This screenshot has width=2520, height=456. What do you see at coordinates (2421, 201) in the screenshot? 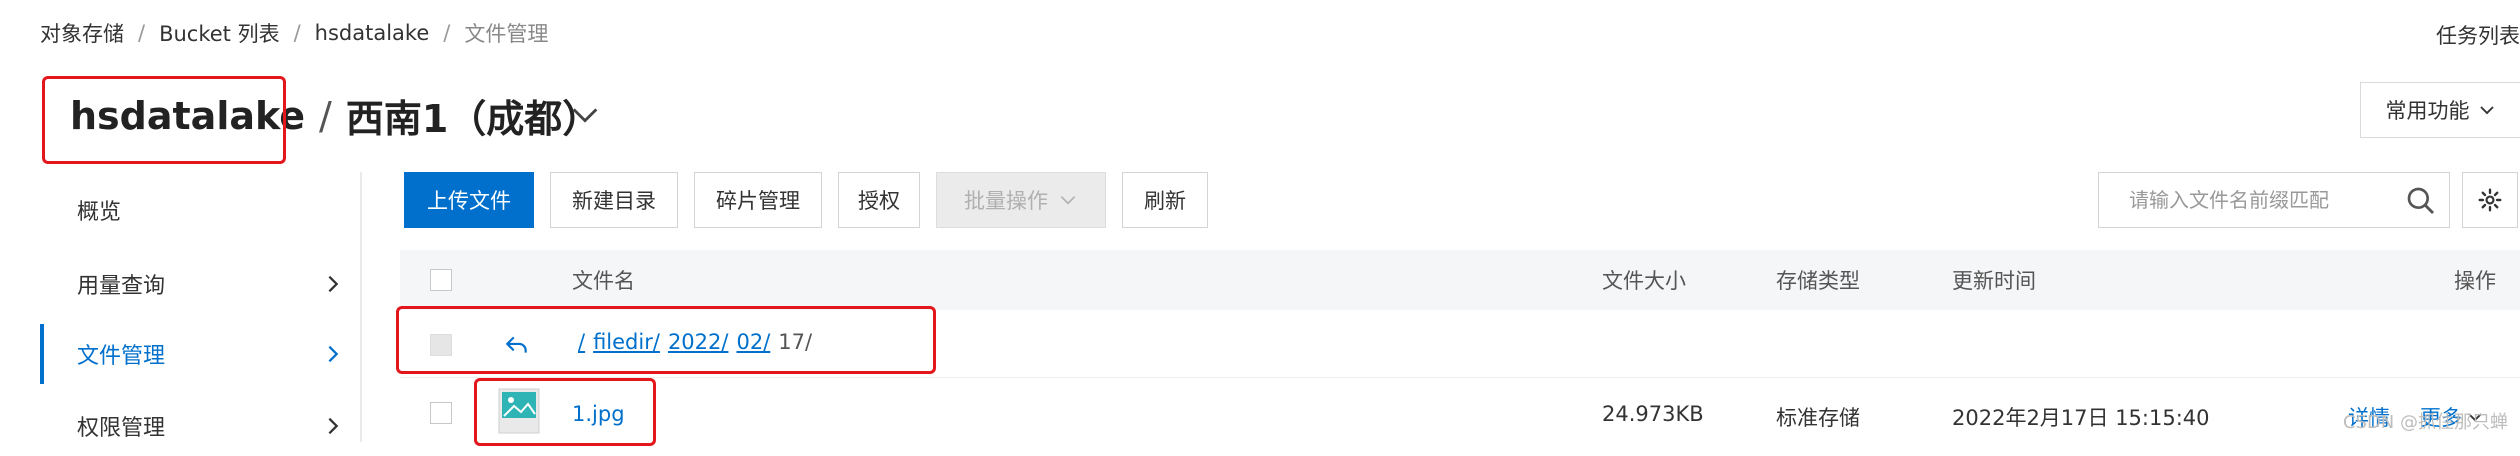
I see `search-icon` at bounding box center [2421, 201].